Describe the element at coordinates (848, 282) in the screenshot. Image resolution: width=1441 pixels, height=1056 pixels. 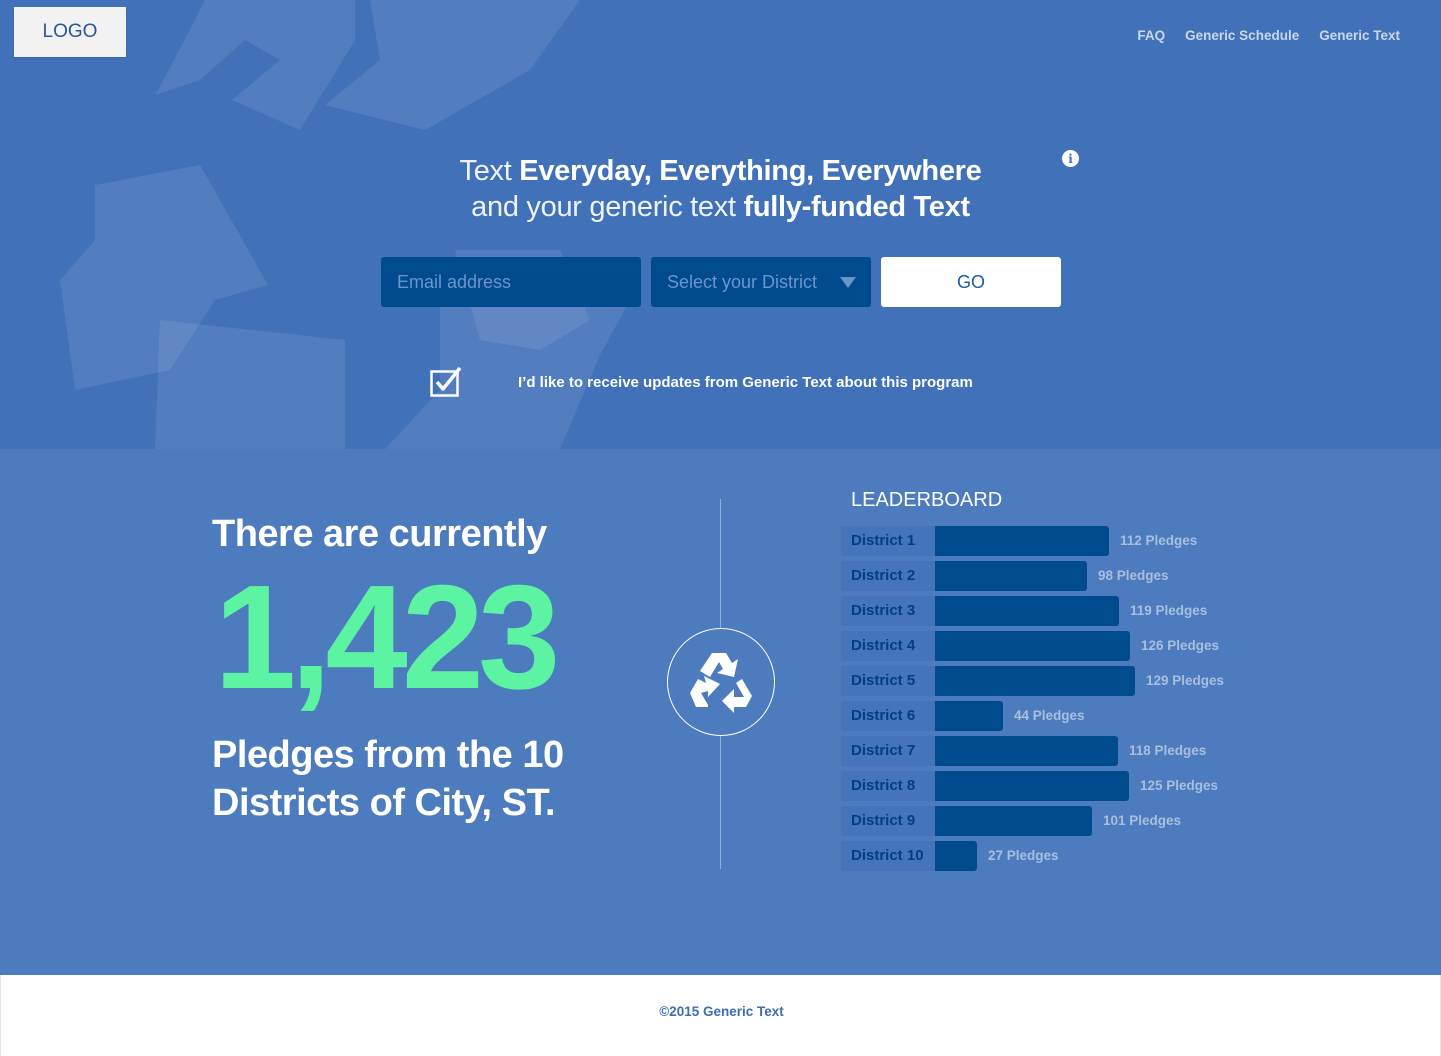
I see `caret-down-icon` at that location.